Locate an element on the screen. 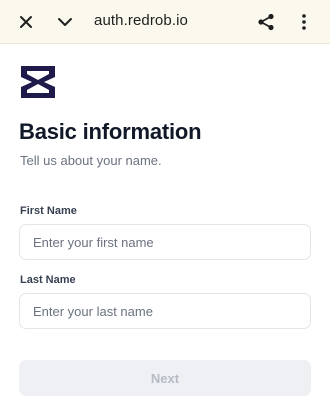 The height and width of the screenshot is (400, 330). next-button: Next is located at coordinates (165, 378).